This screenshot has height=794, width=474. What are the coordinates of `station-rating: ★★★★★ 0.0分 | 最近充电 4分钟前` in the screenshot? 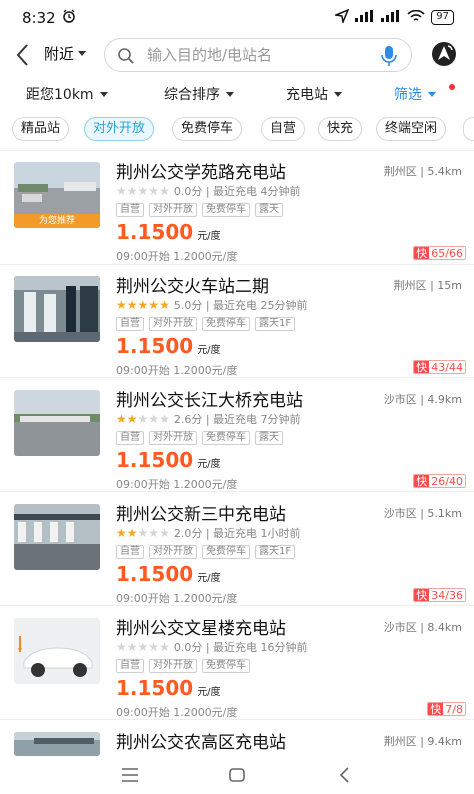 It's located at (208, 191).